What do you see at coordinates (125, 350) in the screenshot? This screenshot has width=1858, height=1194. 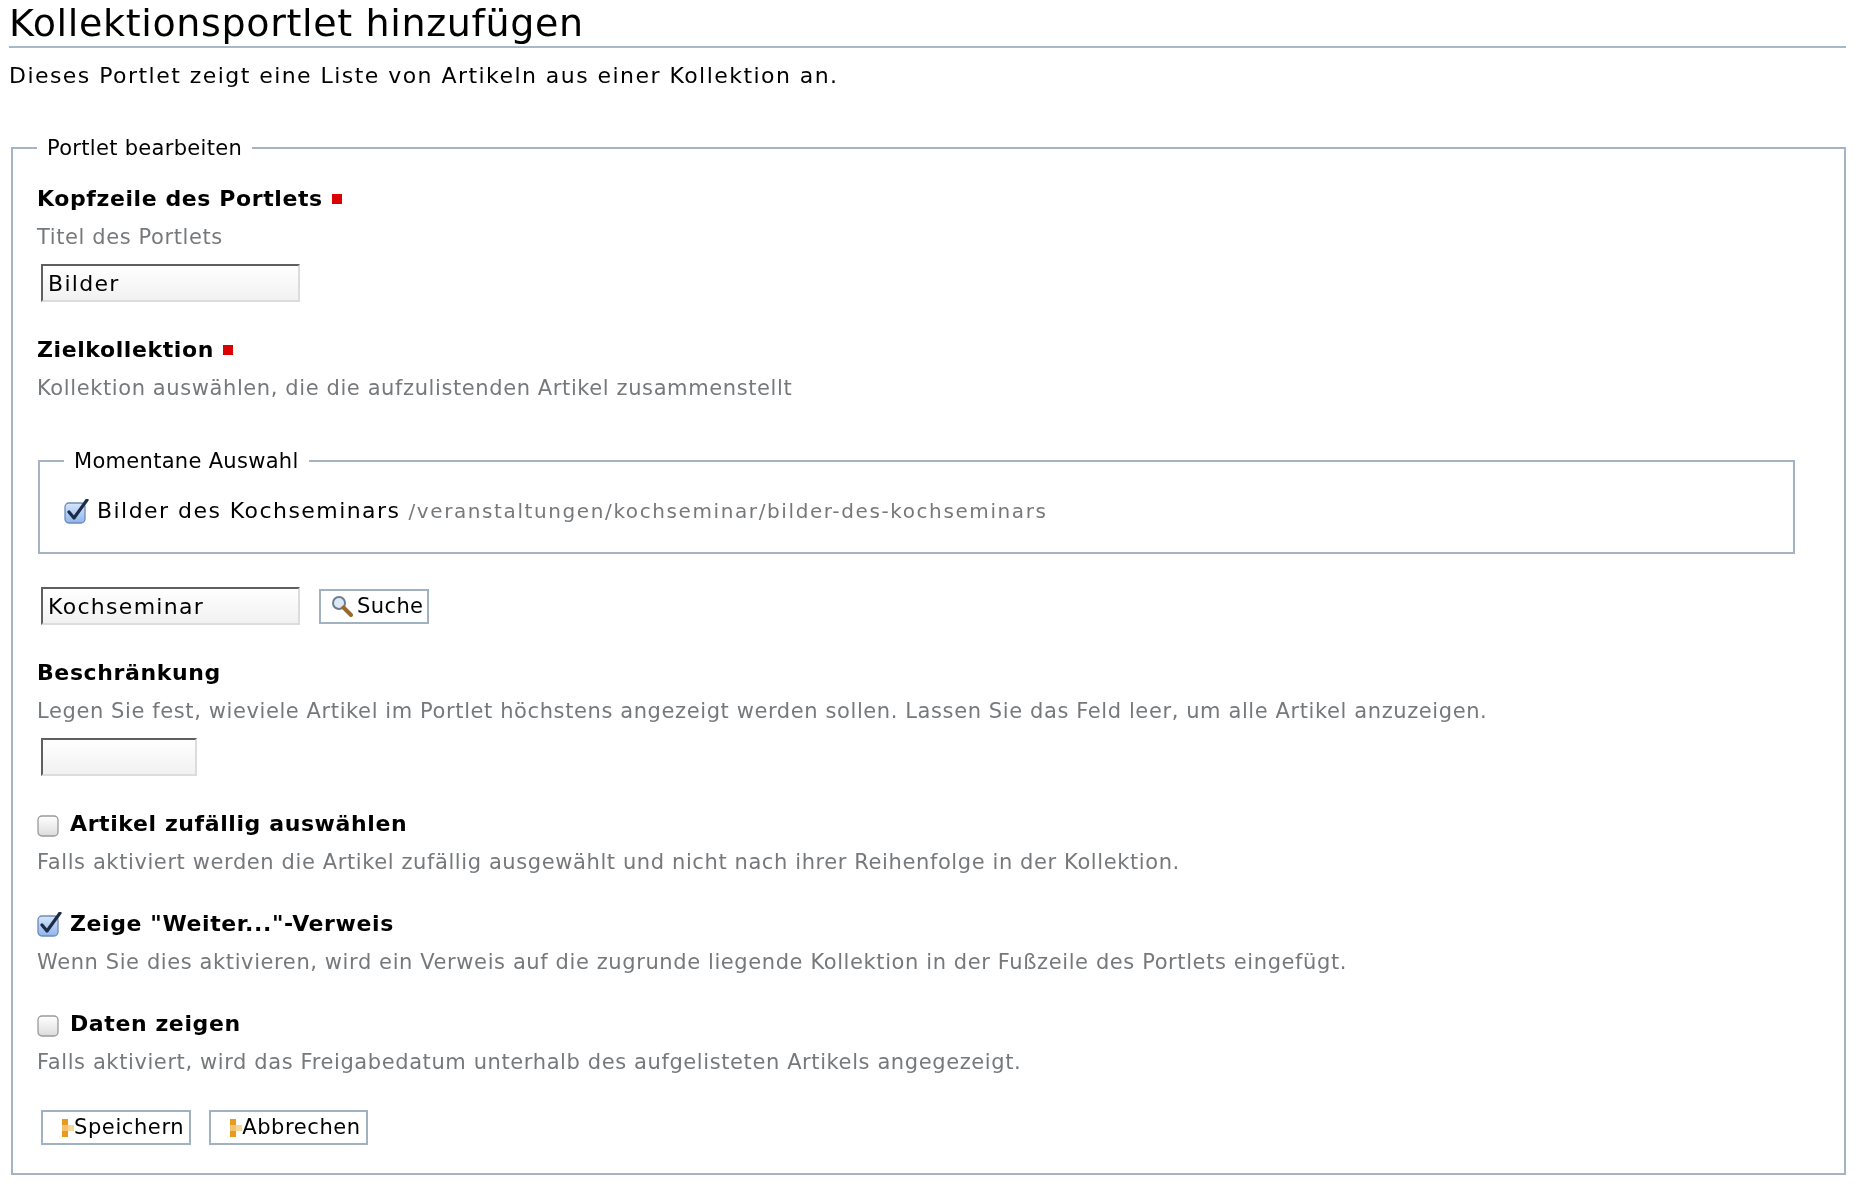 I see `field-label: Zielkollektion` at bounding box center [125, 350].